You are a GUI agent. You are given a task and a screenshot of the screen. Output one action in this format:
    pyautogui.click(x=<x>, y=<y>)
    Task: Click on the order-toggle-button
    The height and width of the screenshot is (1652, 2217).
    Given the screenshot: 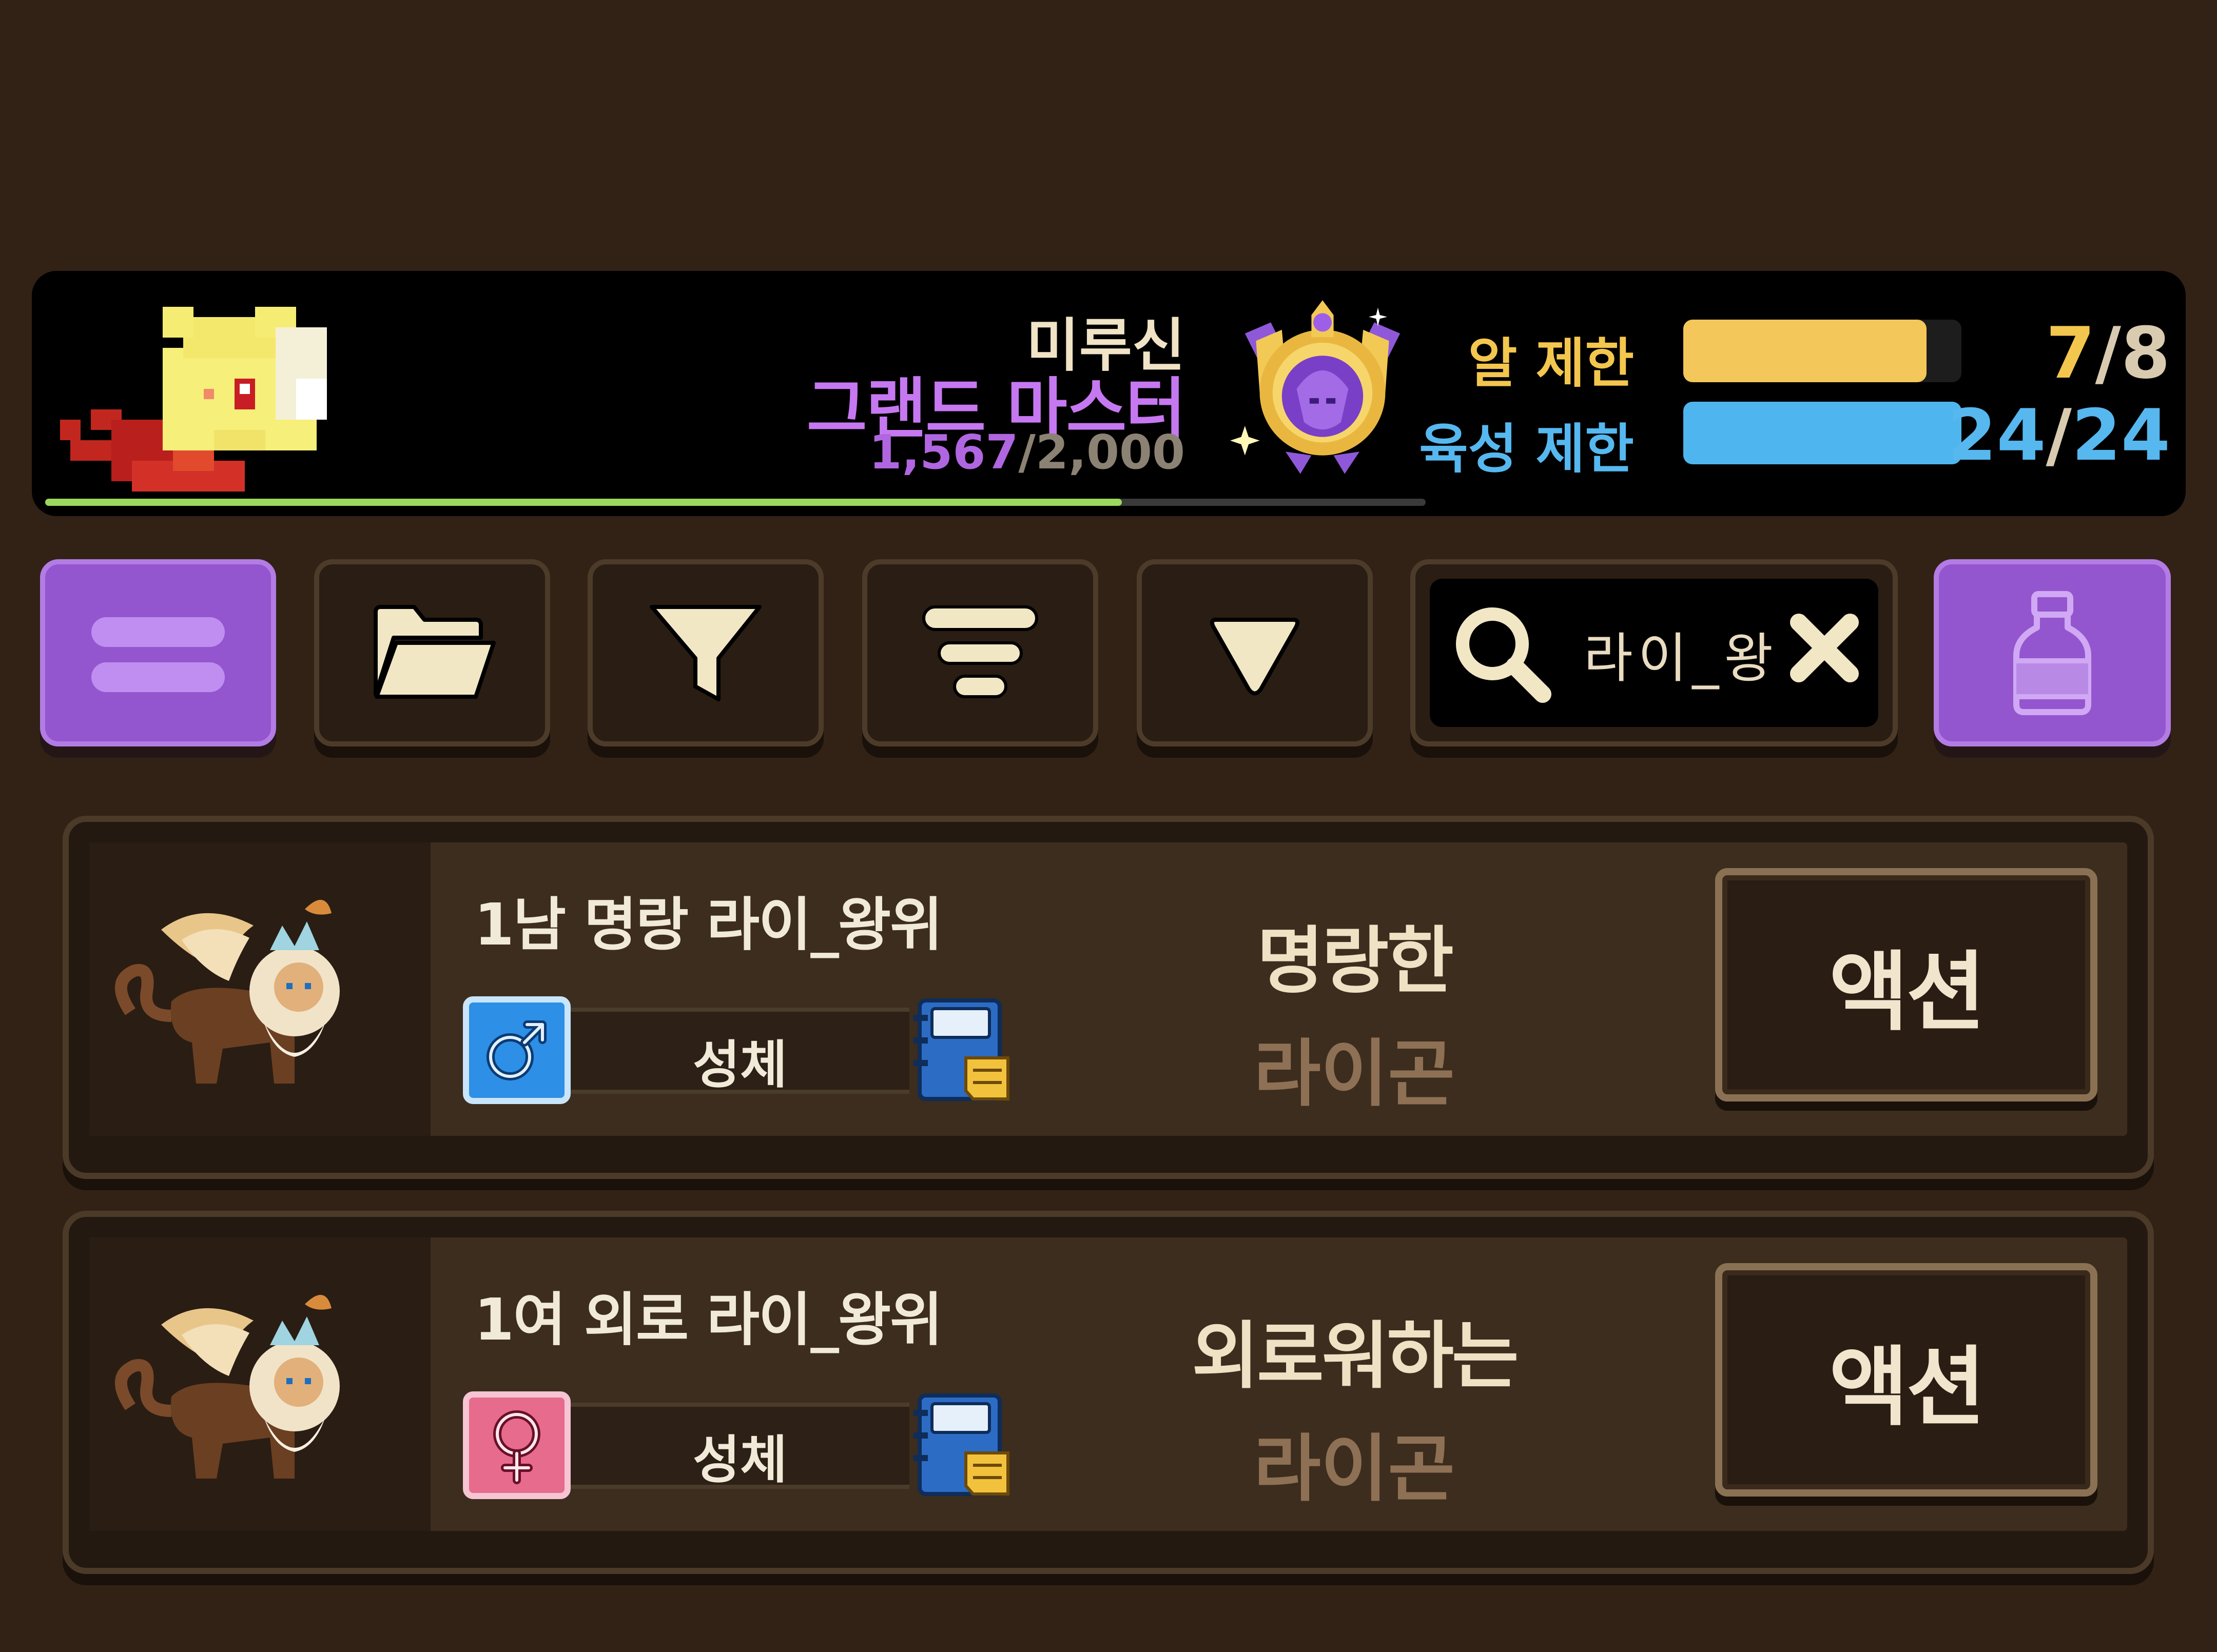 What is the action you would take?
    pyautogui.click(x=1255, y=653)
    